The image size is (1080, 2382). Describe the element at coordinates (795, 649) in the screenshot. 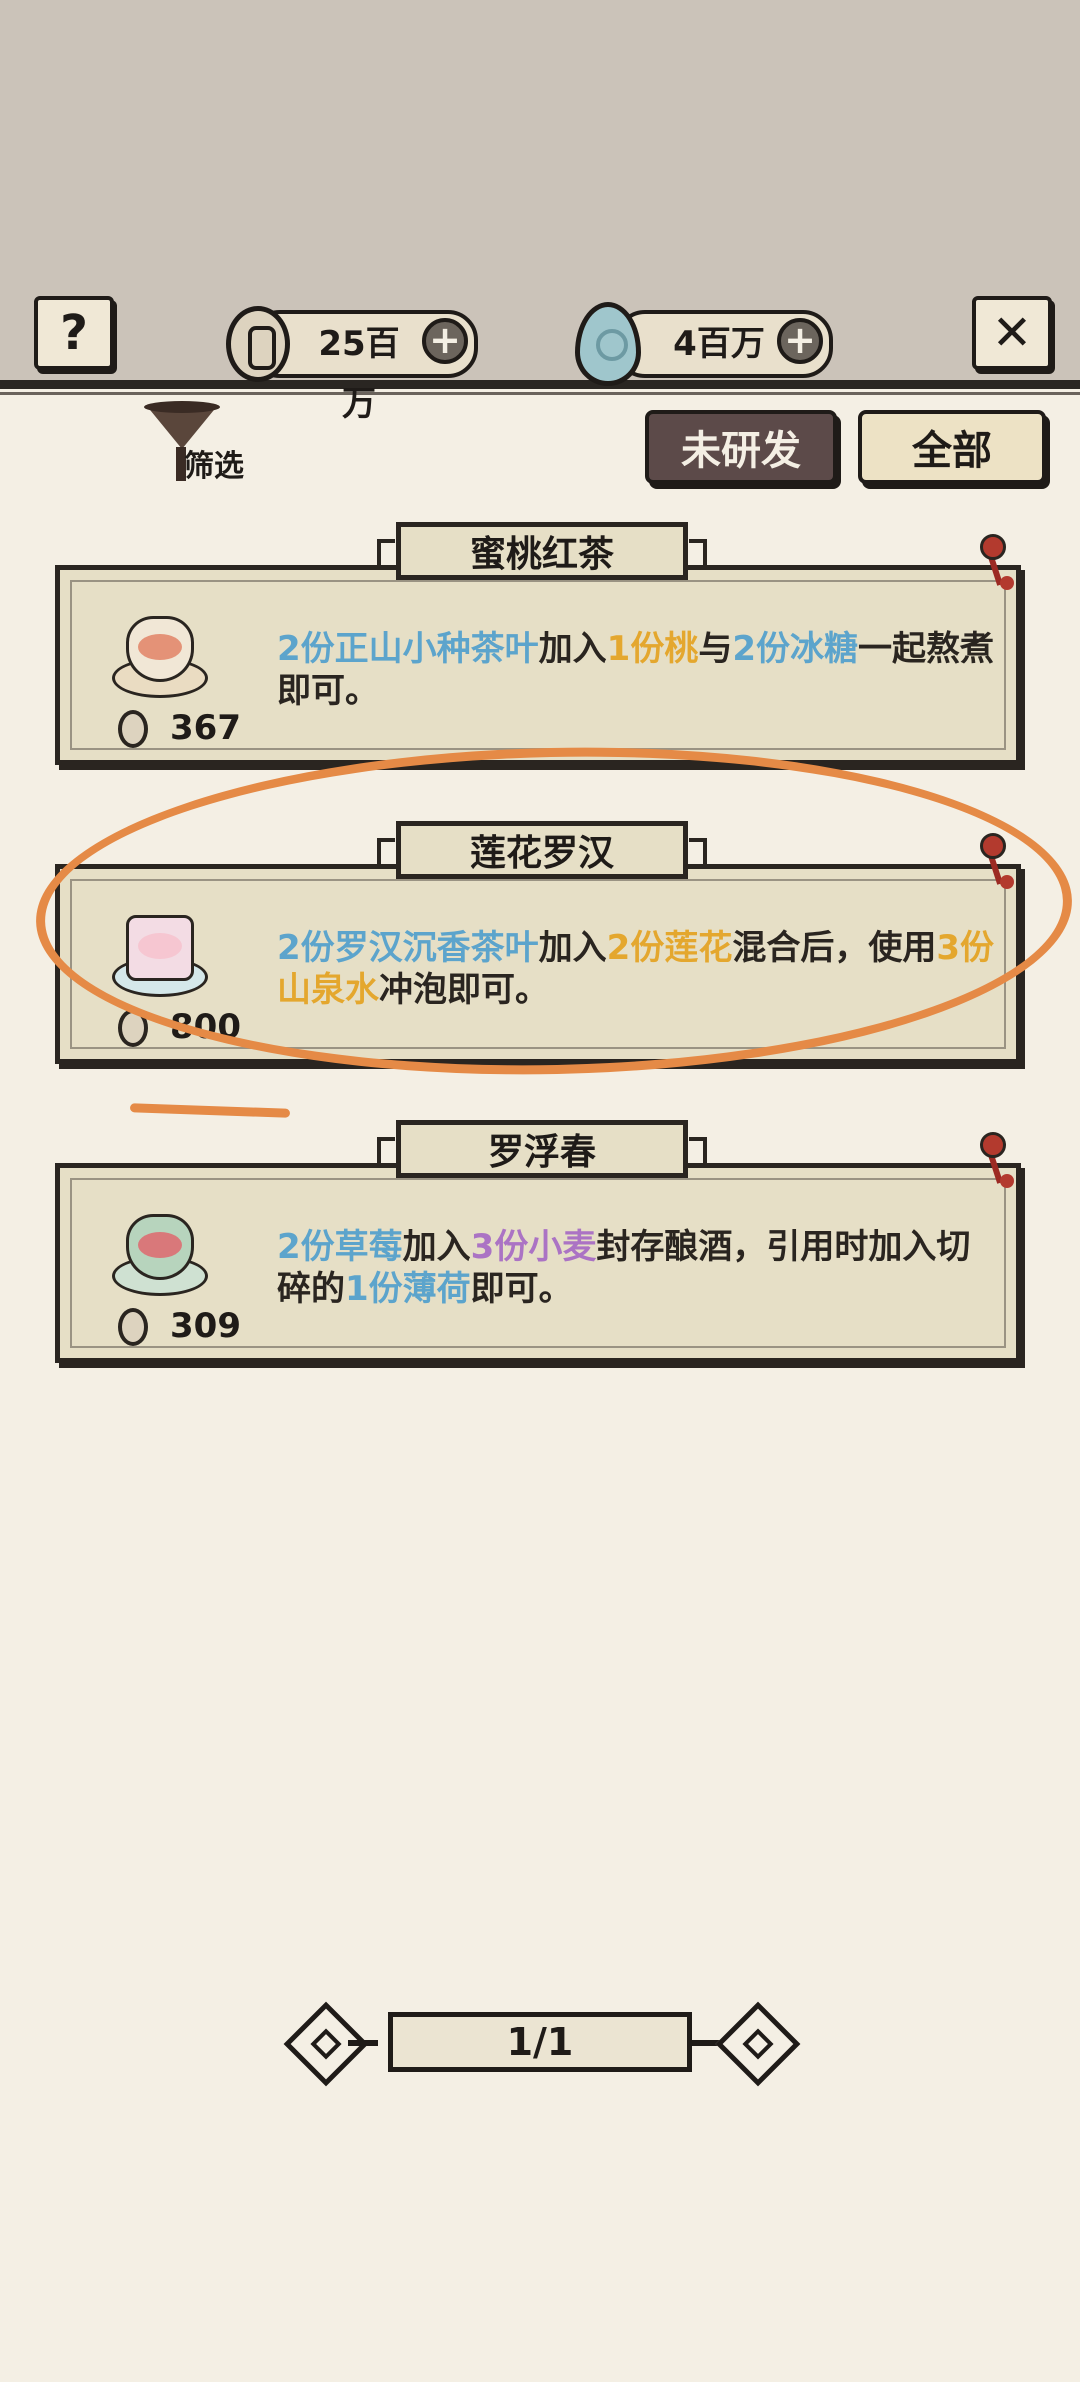

I see `ingredient: 2份冰糖` at that location.